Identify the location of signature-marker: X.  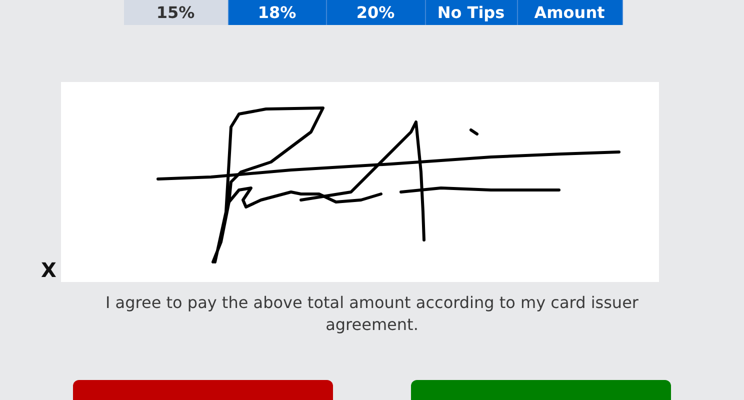
(49, 270).